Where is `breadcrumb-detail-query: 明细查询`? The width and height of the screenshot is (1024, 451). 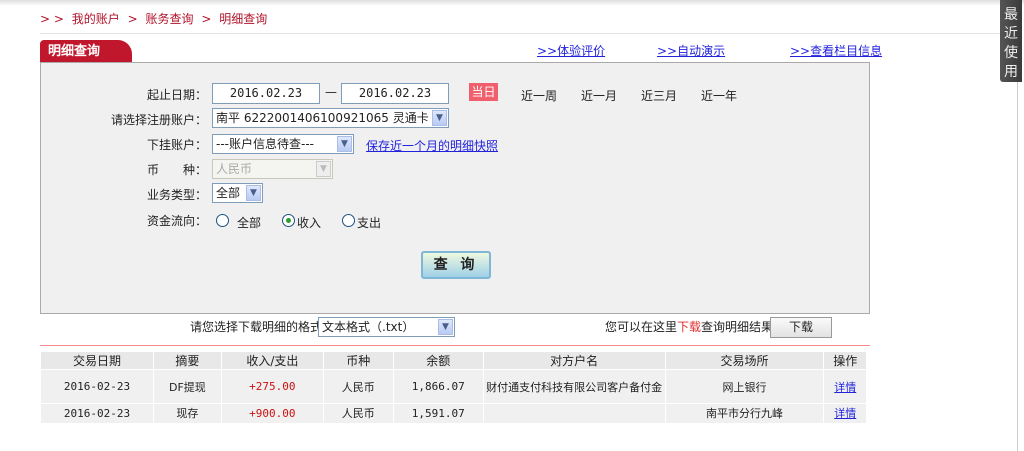 breadcrumb-detail-query: 明细查询 is located at coordinates (243, 19).